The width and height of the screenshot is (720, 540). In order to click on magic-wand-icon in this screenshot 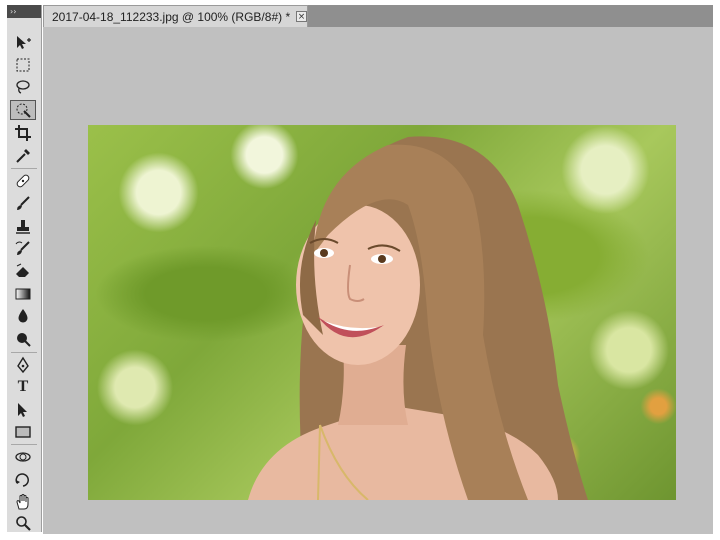, I will do `click(23, 110)`.